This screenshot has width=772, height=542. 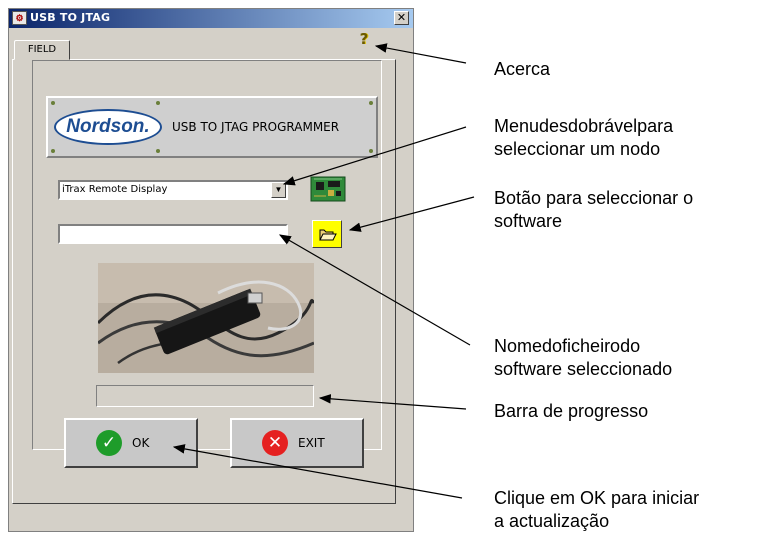 What do you see at coordinates (583, 369) in the screenshot?
I see `callout-filename-line2: software seleccionado` at bounding box center [583, 369].